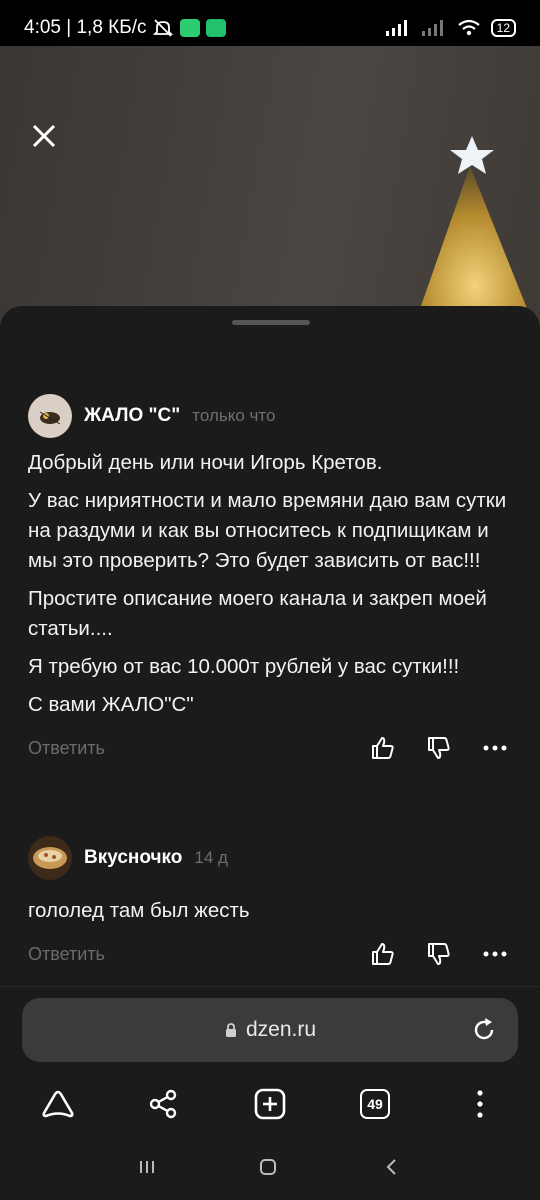  What do you see at coordinates (391, 1167) in the screenshot?
I see `back-icon` at bounding box center [391, 1167].